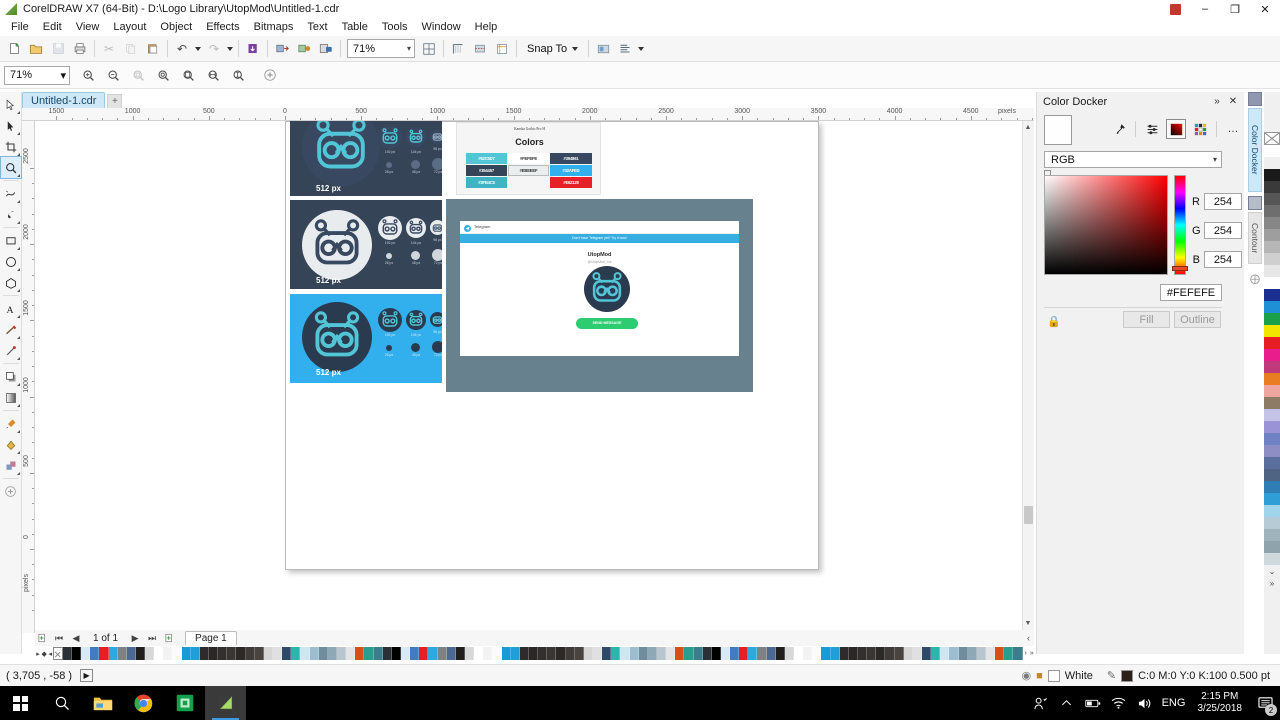  Describe the element at coordinates (58, 49) in the screenshot. I see `save-document-icon` at that location.